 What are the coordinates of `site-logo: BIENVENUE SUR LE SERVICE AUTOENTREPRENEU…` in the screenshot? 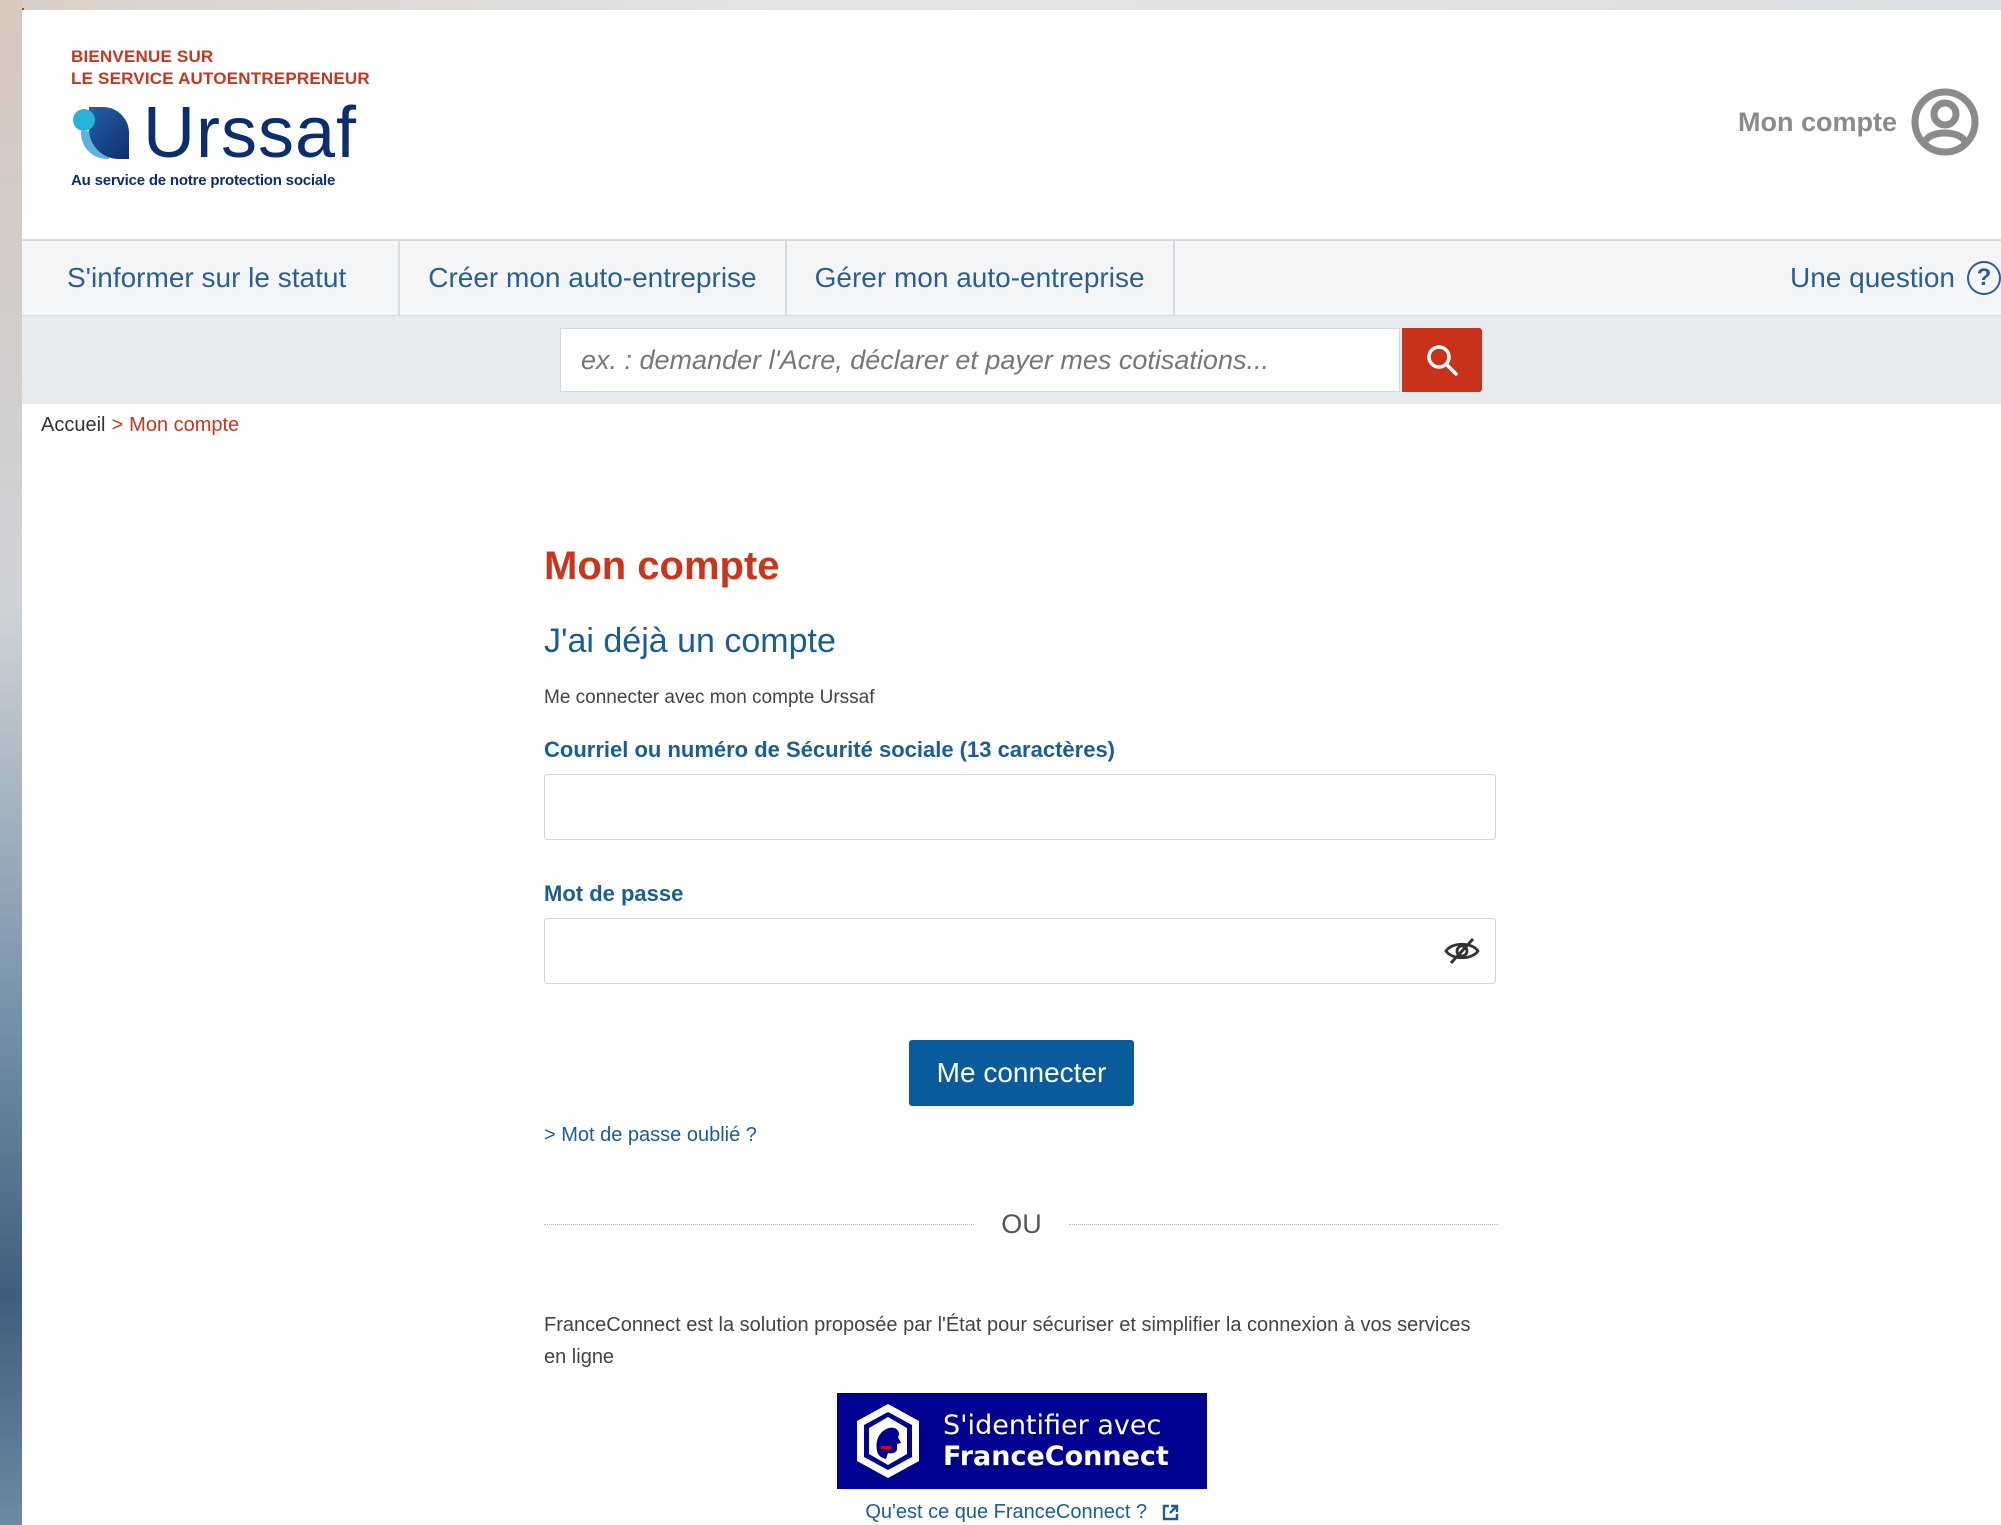 It's located at (241, 117).